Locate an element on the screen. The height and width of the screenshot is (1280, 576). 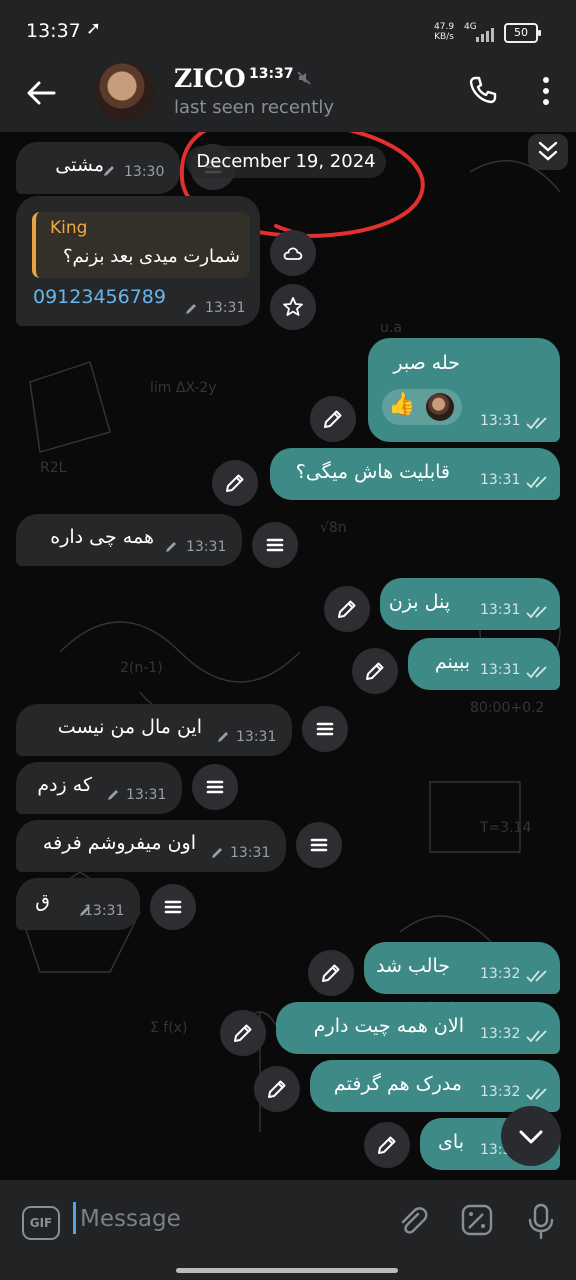
message-bubble: پنل بزن 13:31 is located at coordinates (470, 604).